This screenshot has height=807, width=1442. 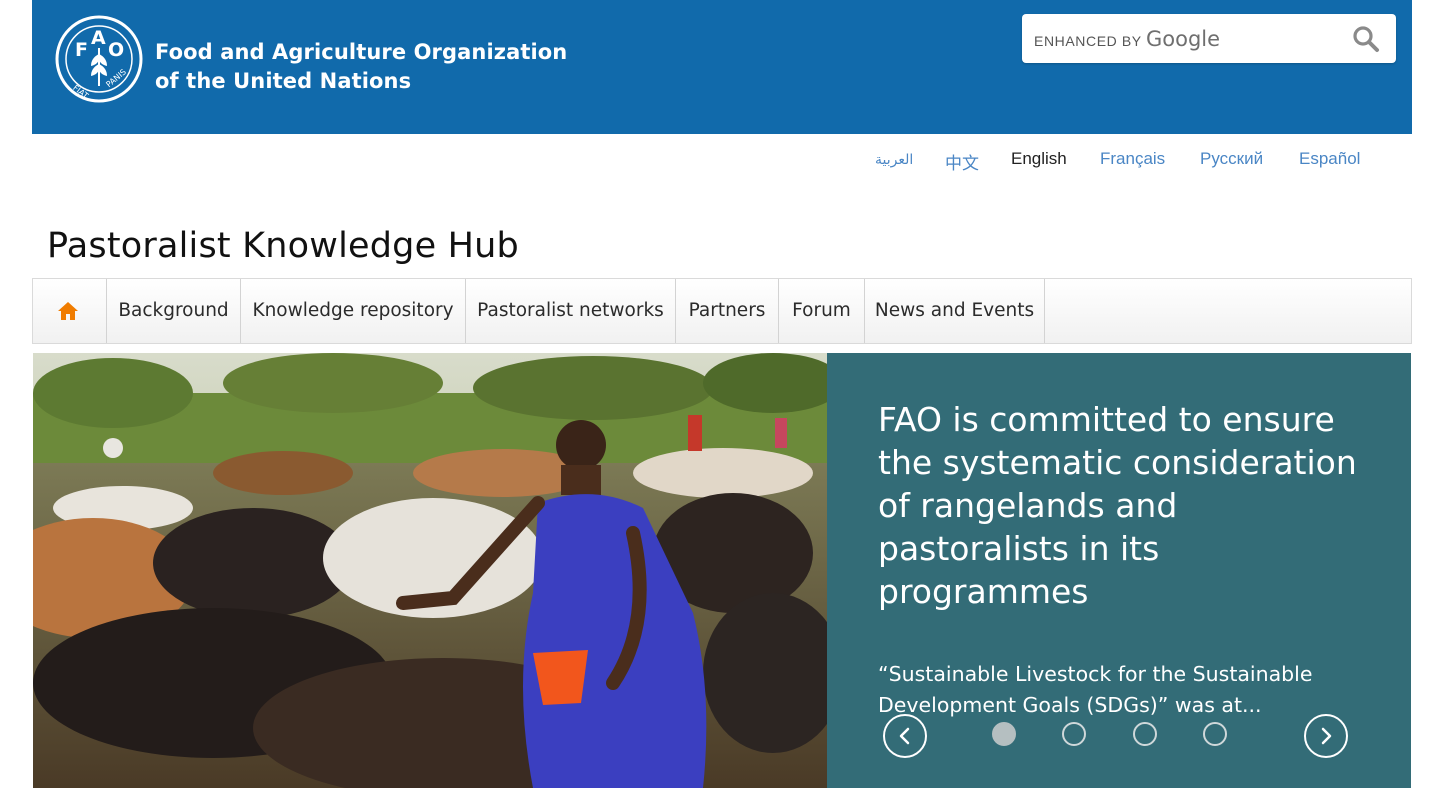 What do you see at coordinates (99, 59) in the screenshot?
I see `fao-logo: F A O FIAT PANIS` at bounding box center [99, 59].